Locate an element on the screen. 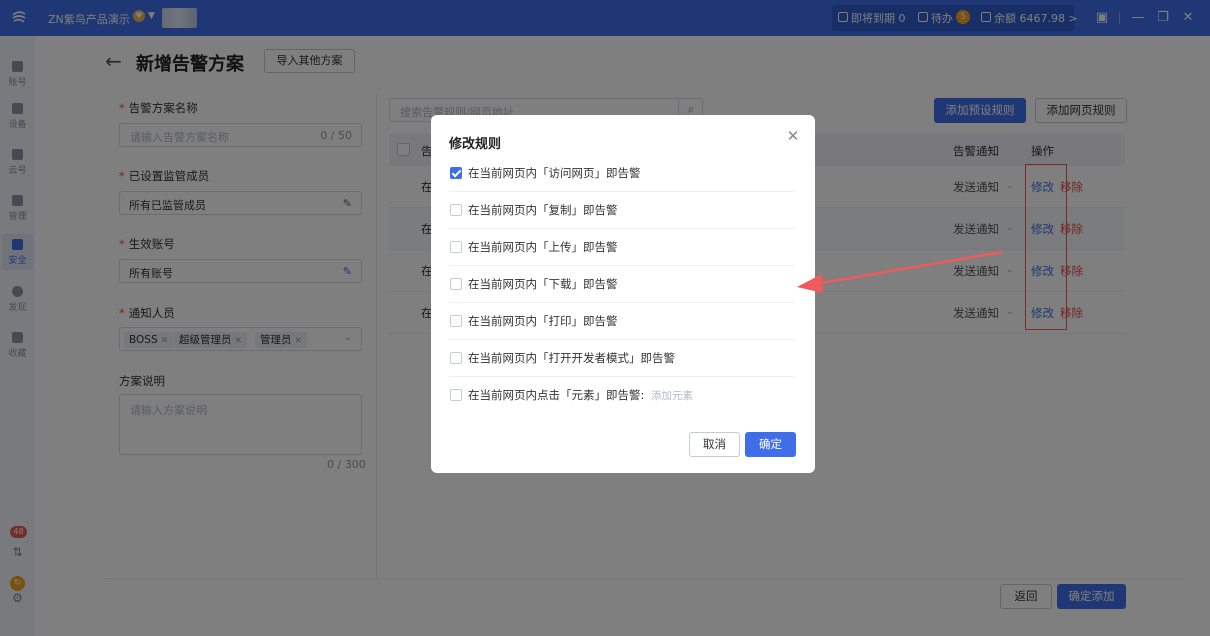 This screenshot has width=1210, height=636. dialog-title: 修改规则 is located at coordinates (475, 144).